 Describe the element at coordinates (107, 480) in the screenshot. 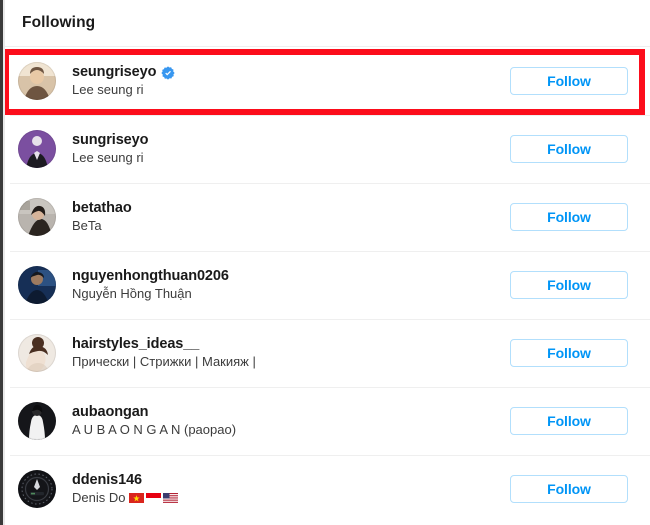

I see `username-link: ddenis146` at that location.